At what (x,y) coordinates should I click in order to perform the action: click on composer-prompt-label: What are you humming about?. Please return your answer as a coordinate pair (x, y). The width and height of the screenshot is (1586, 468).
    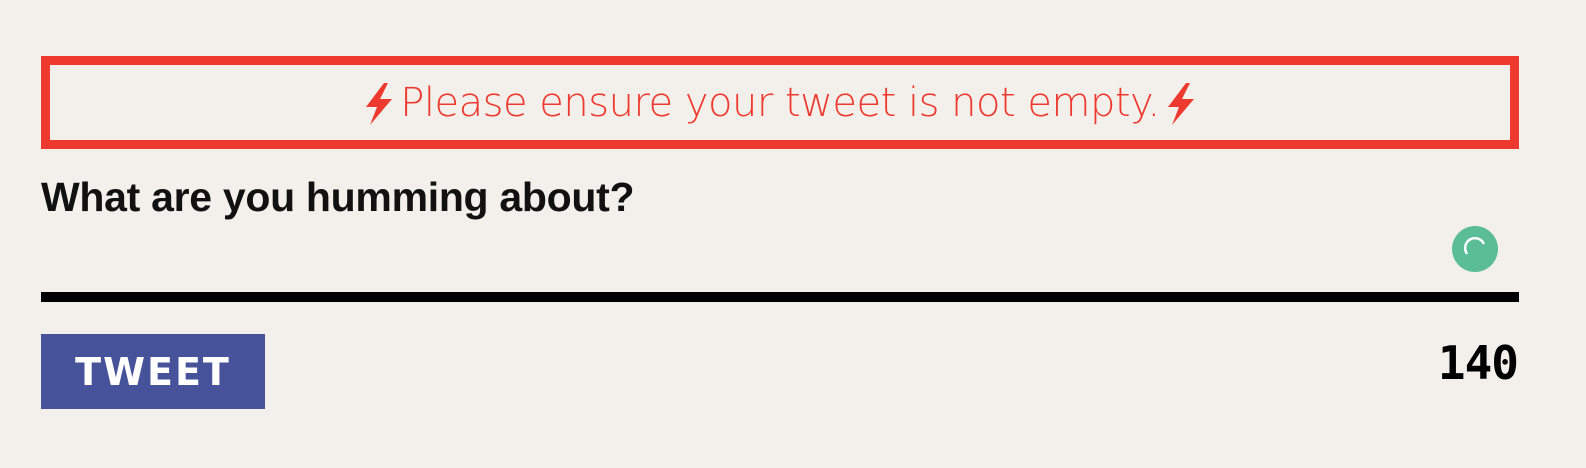
    Looking at the image, I should click on (338, 197).